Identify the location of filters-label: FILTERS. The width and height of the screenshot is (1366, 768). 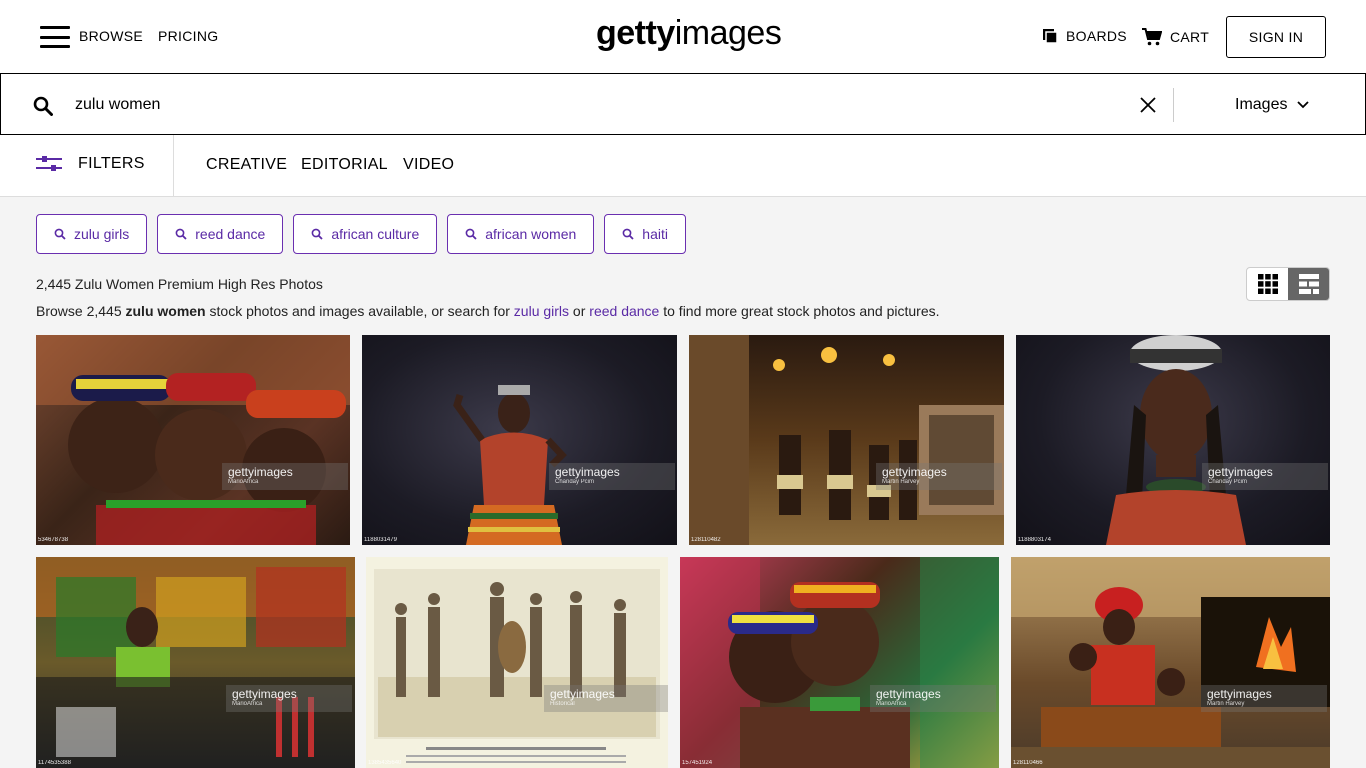
(111, 163).